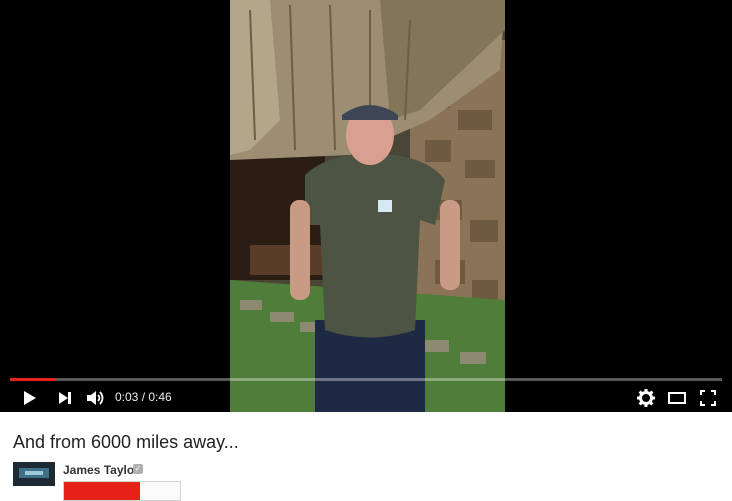  What do you see at coordinates (366, 379) in the screenshot?
I see `progress-bar` at bounding box center [366, 379].